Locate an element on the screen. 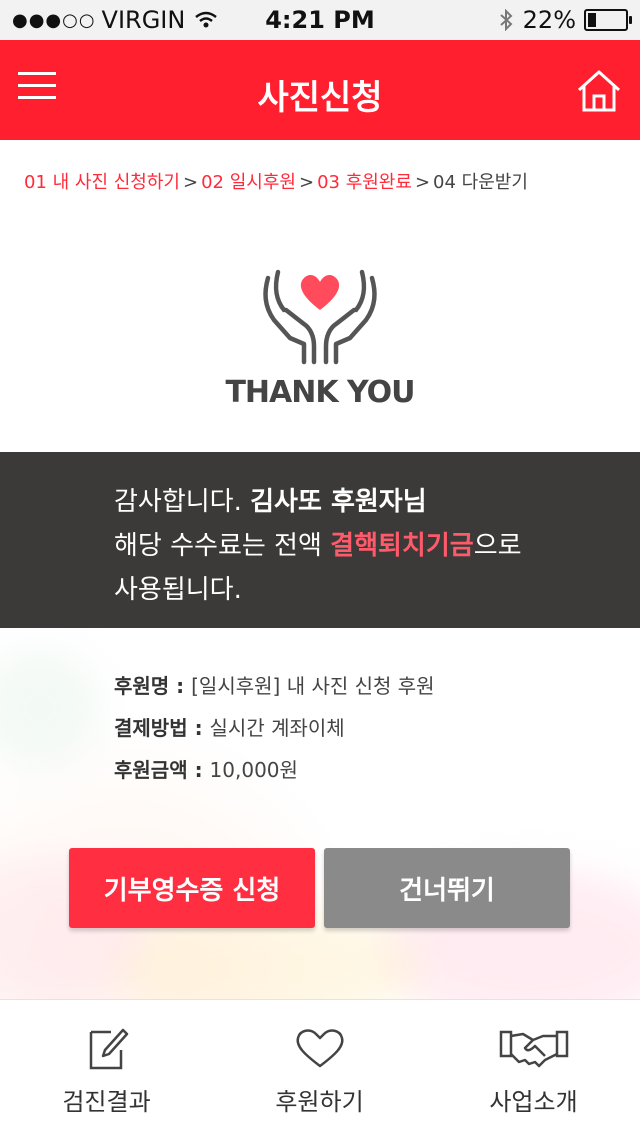 The image size is (640, 1136). app-header: 사진신청 is located at coordinates (320, 90).